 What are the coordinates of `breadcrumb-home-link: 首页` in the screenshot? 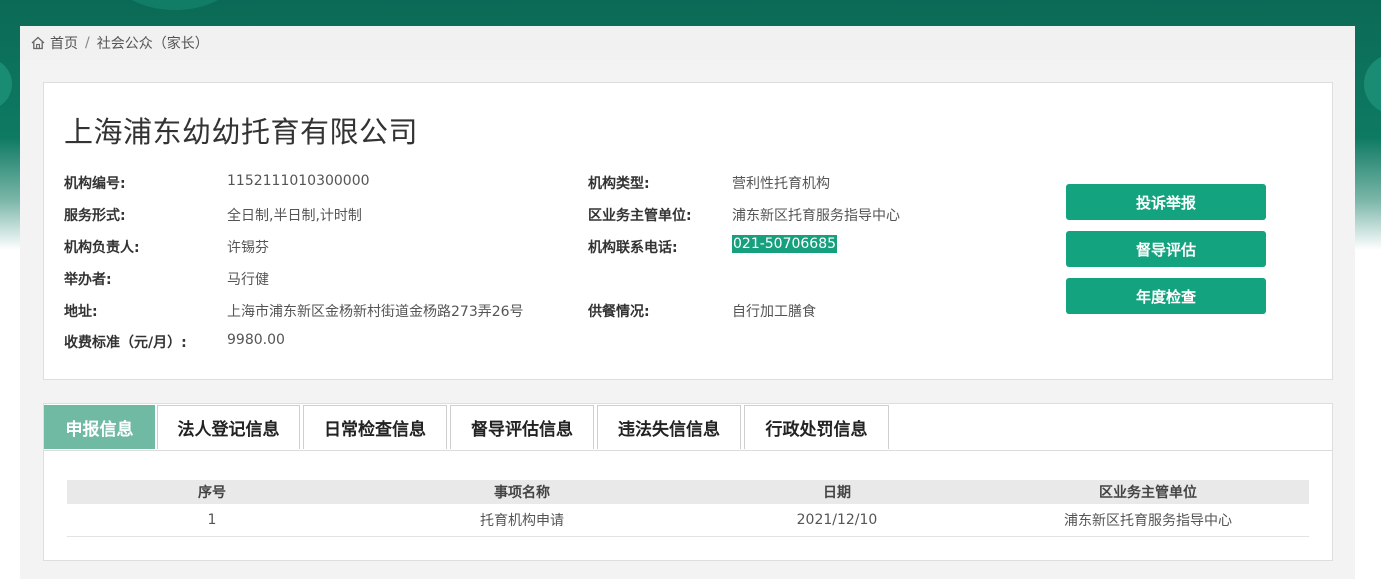 It's located at (64, 43).